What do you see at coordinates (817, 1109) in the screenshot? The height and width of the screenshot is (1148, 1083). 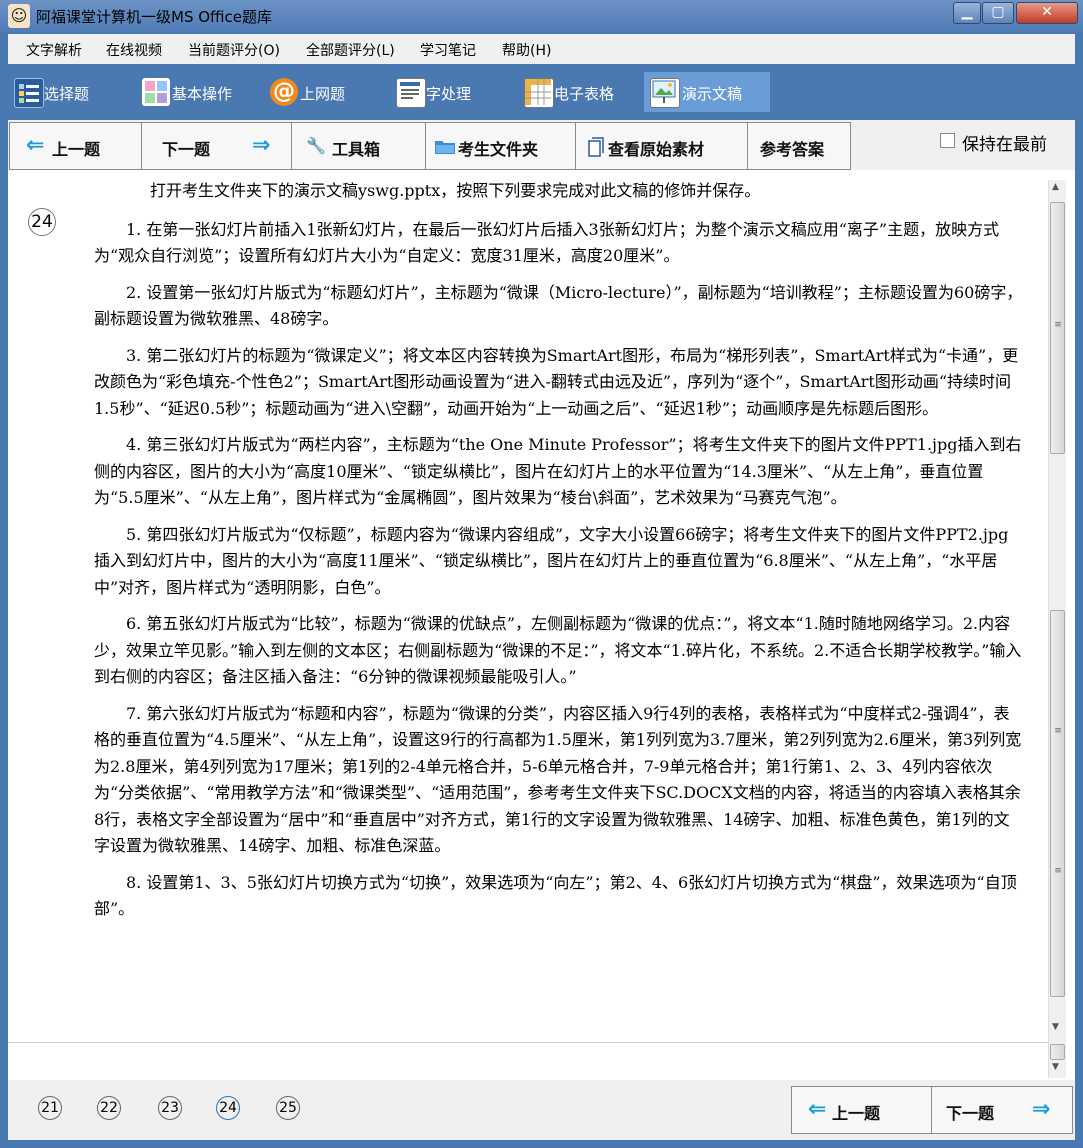 I see `bottom-arrow-left-icon: ⇐` at bounding box center [817, 1109].